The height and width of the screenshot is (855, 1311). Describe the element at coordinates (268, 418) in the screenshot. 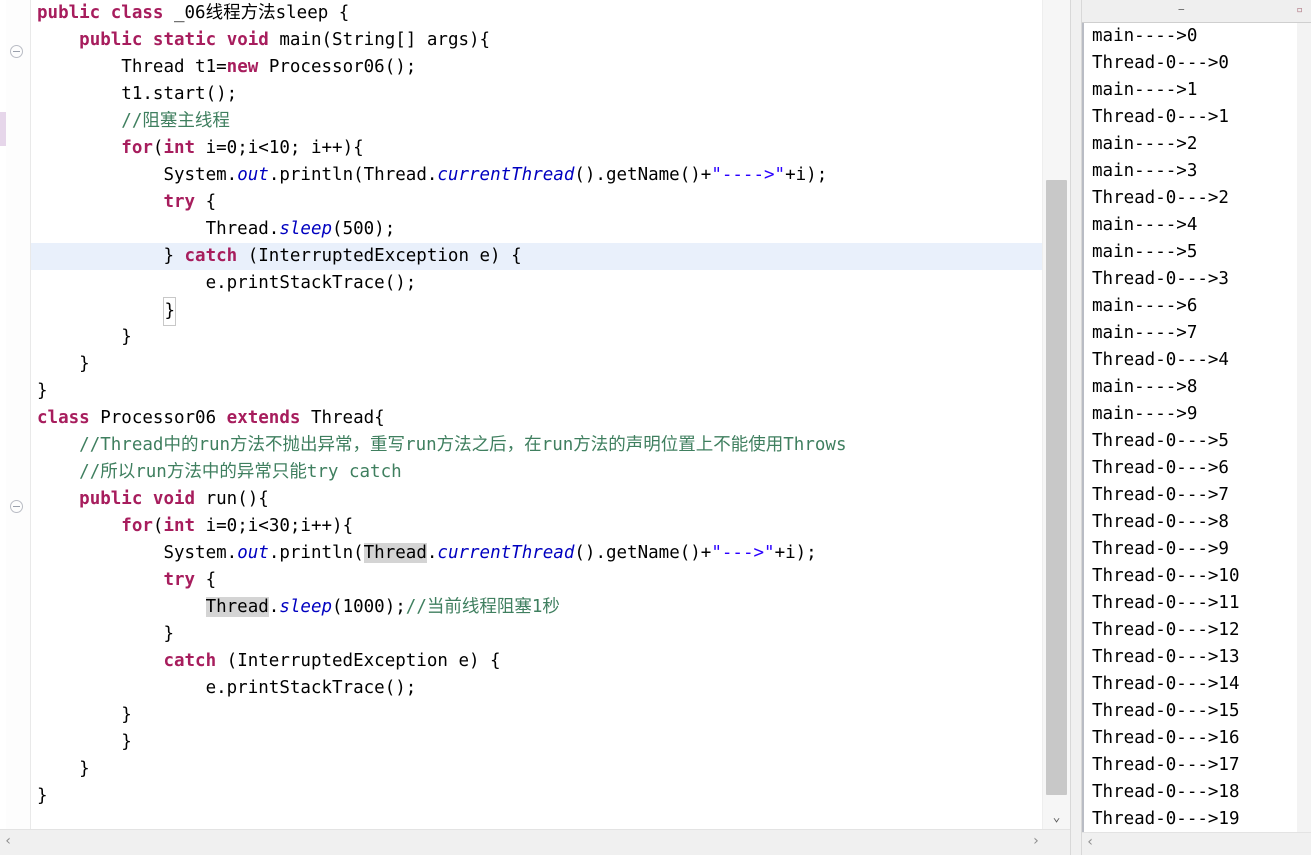

I see `code-token: extends` at that location.